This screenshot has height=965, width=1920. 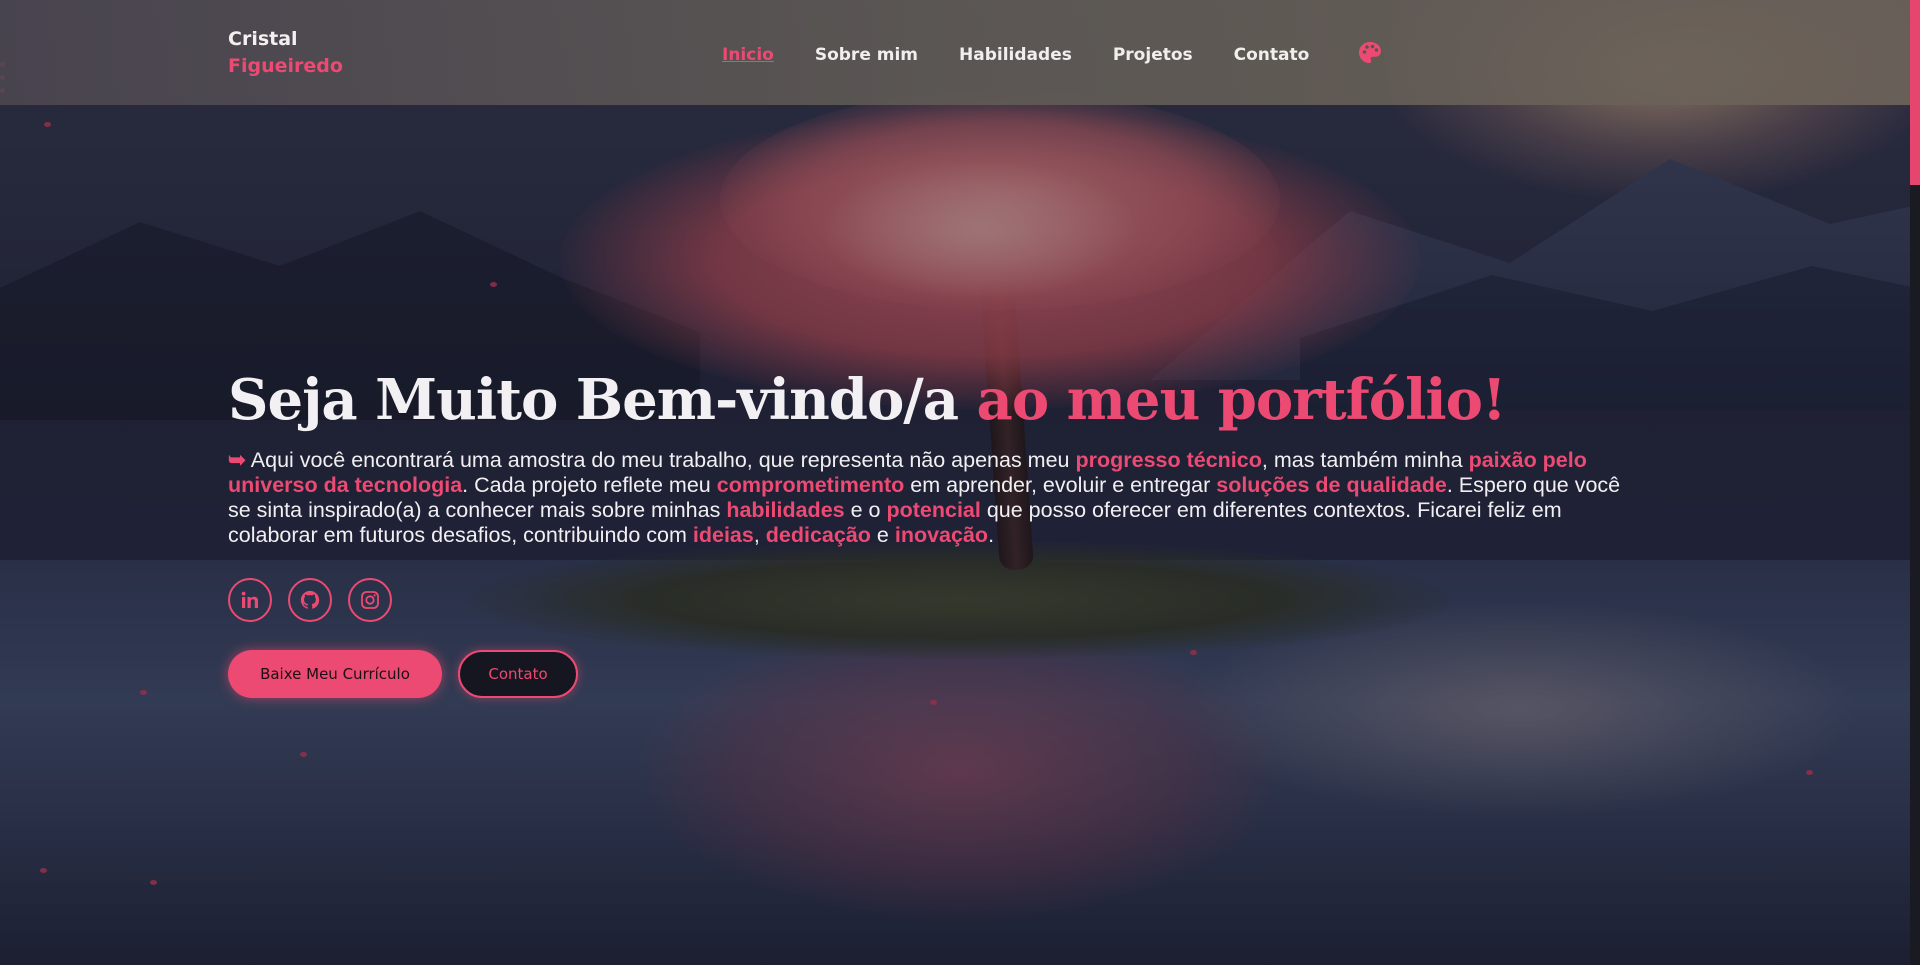 What do you see at coordinates (882, 535) in the screenshot?
I see `intro-text: e` at bounding box center [882, 535].